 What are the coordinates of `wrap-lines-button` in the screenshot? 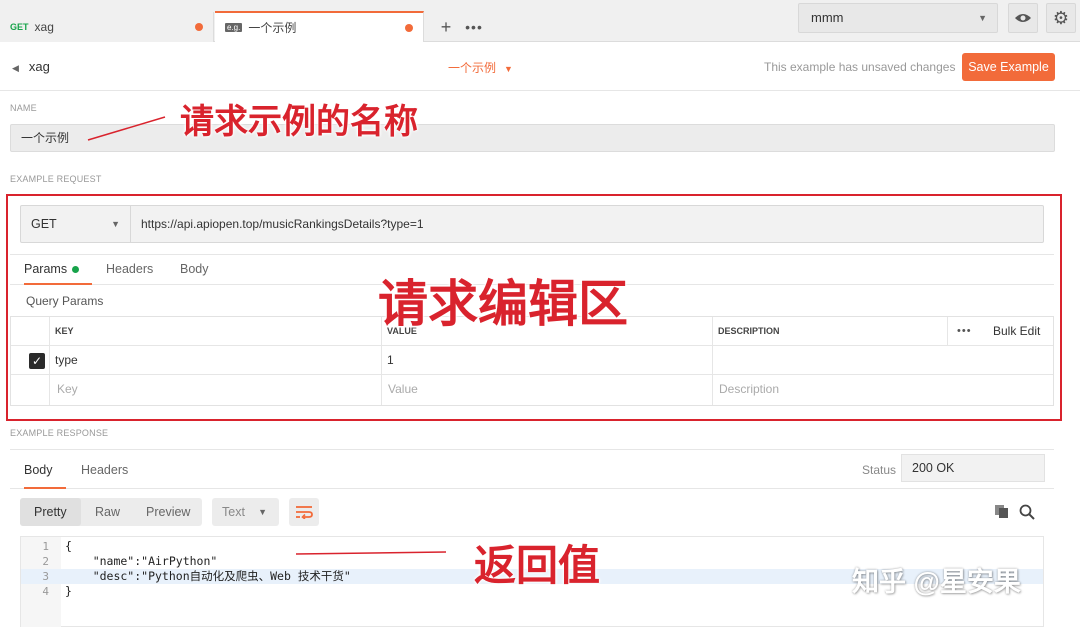 It's located at (304, 512).